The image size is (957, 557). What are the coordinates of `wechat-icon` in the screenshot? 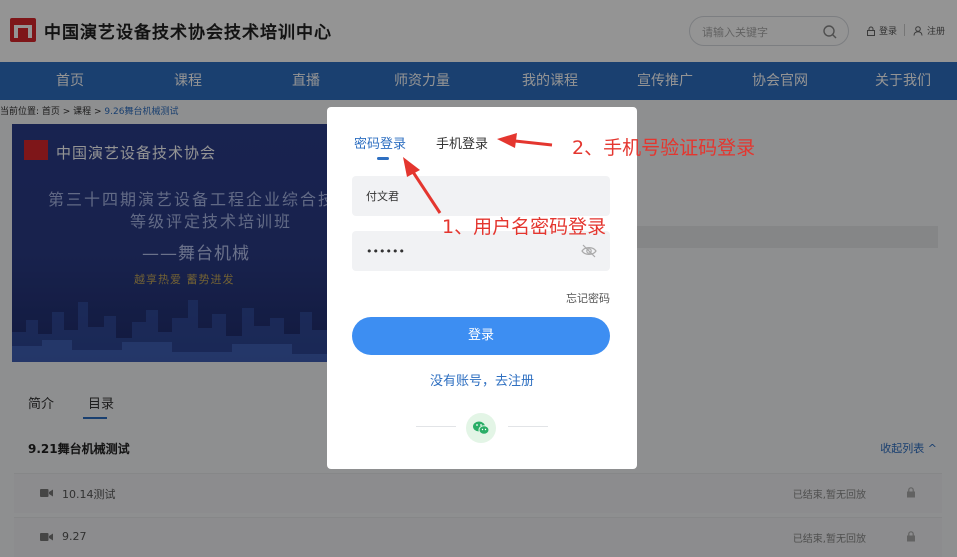 It's located at (481, 428).